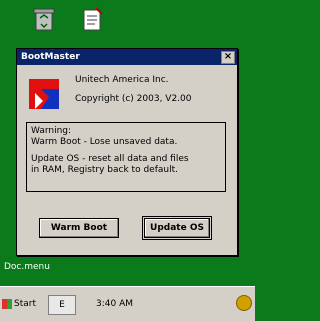 The image size is (320, 321). What do you see at coordinates (7, 303) in the screenshot?
I see `windows-flag-icon` at bounding box center [7, 303].